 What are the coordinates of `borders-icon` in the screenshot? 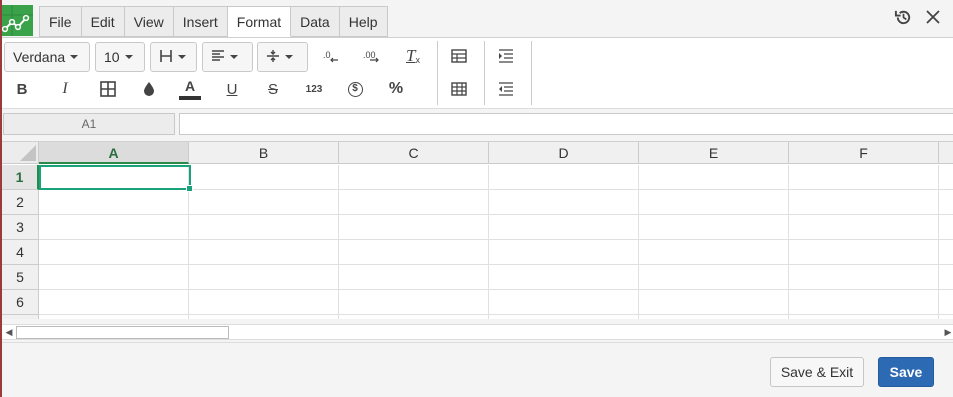 It's located at (108, 89).